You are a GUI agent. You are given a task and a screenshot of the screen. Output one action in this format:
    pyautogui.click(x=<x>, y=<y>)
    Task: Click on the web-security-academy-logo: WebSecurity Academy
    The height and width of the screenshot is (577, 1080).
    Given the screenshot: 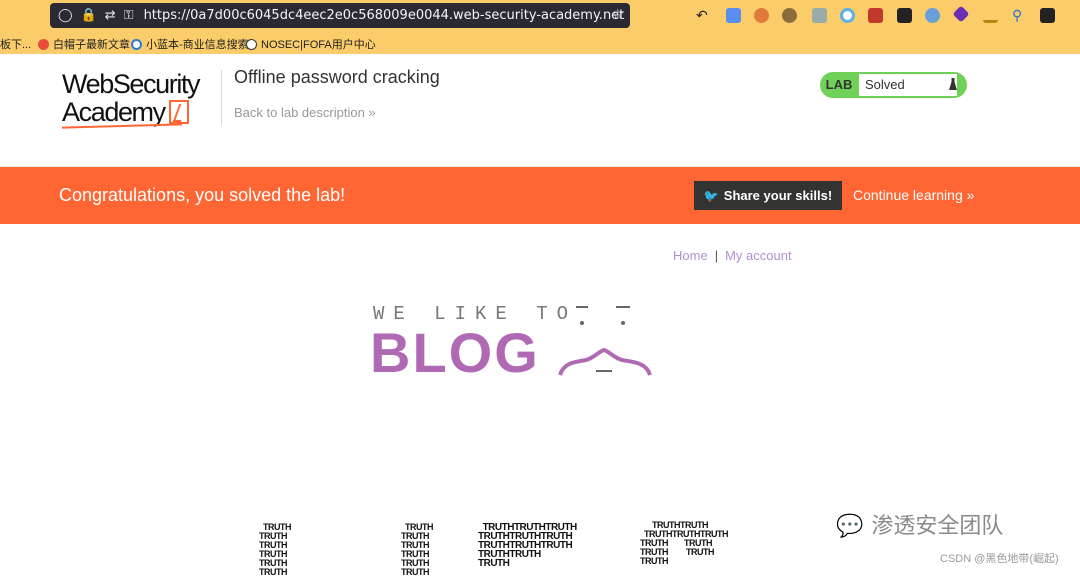 What is the action you would take?
    pyautogui.click(x=131, y=99)
    